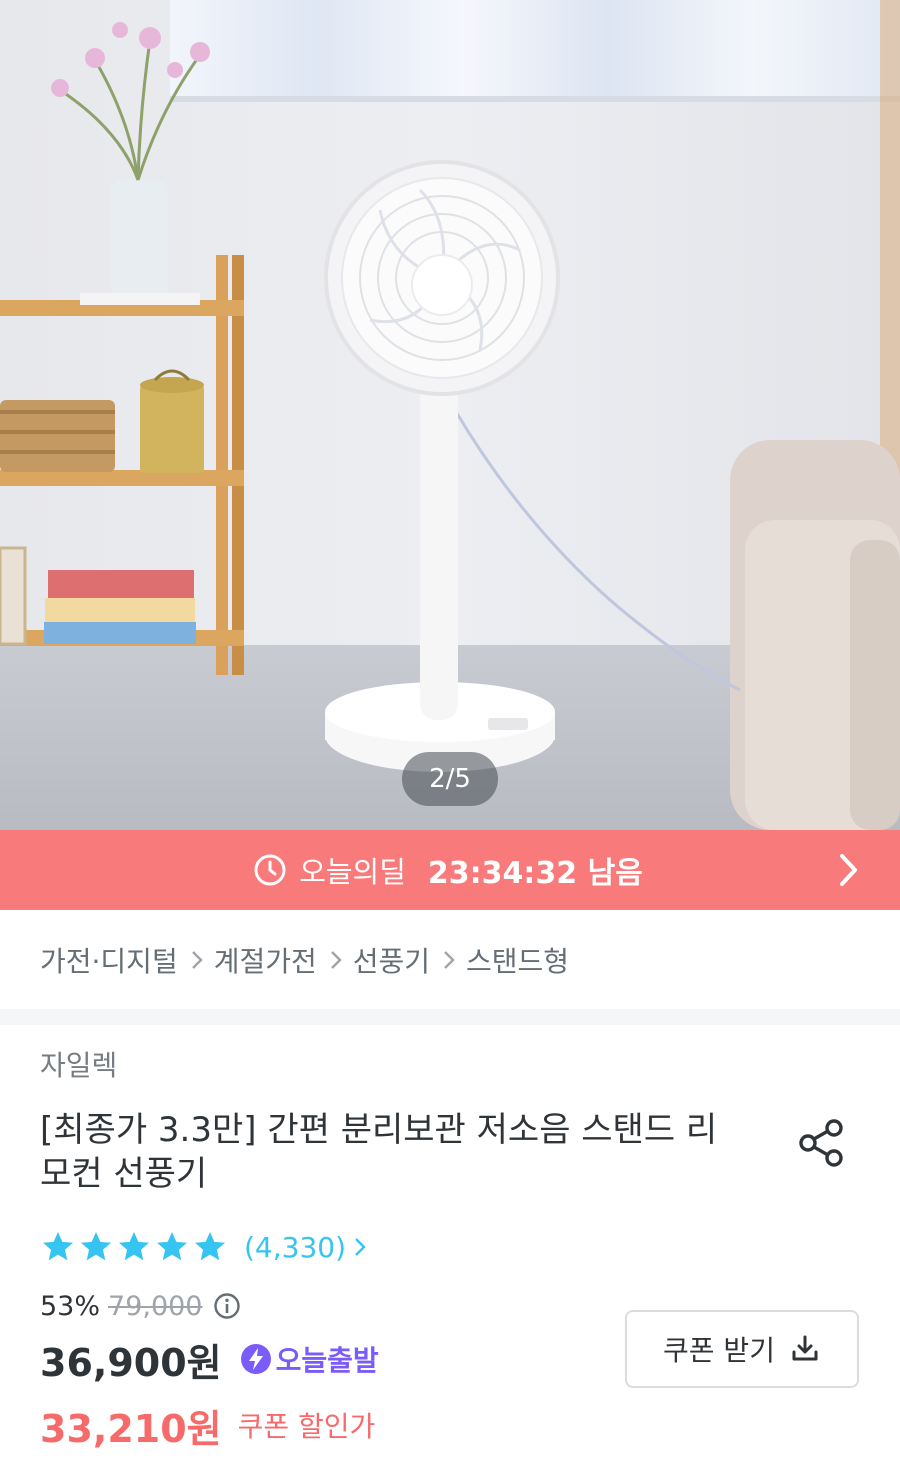 The image size is (900, 1481). What do you see at coordinates (295, 1247) in the screenshot?
I see `review-count: (4,330)` at bounding box center [295, 1247].